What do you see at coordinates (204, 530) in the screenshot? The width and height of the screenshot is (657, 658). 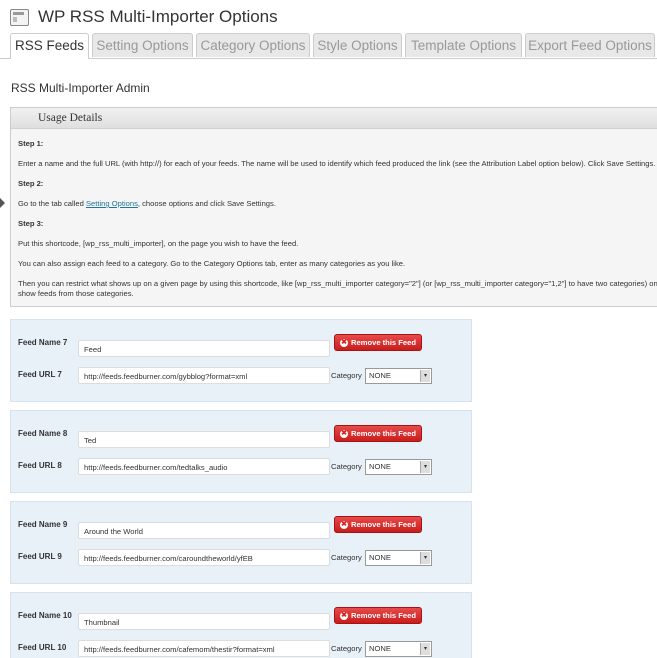 I see `feed-name-input: Around the World` at bounding box center [204, 530].